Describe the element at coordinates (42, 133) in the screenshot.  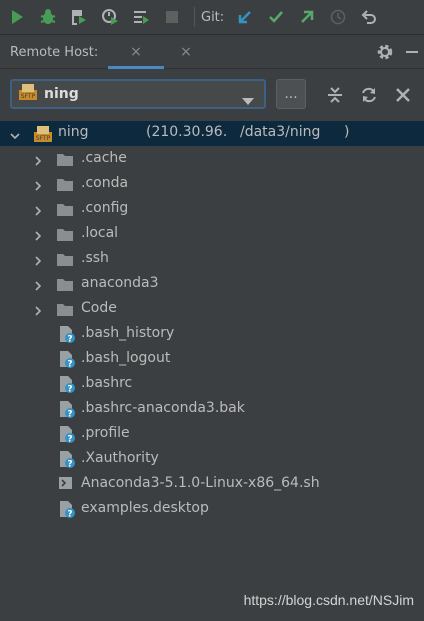
I see `sftp-icon: SFTP` at that location.